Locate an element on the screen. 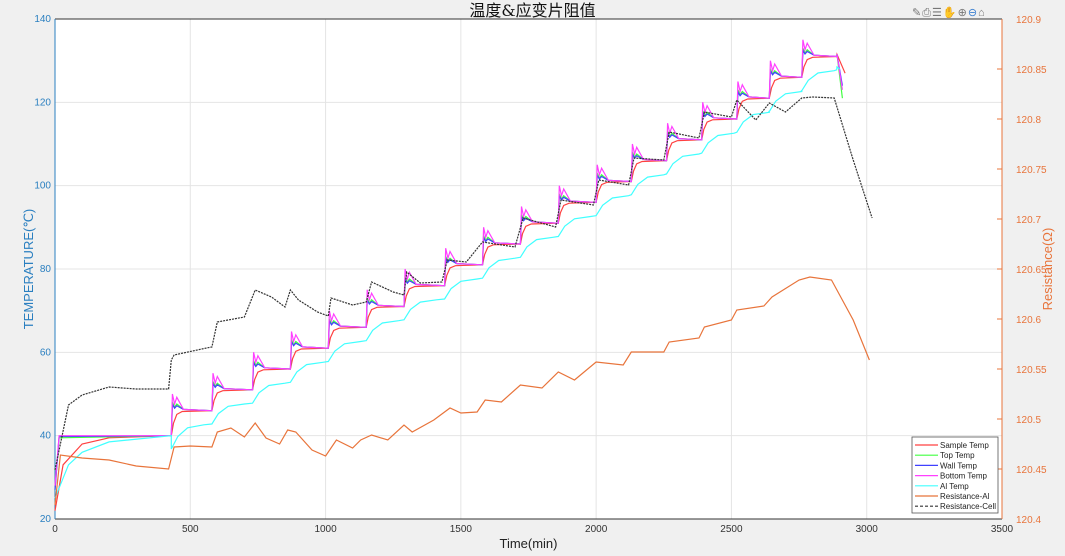  x-tick-label: 0 is located at coordinates (55, 529).